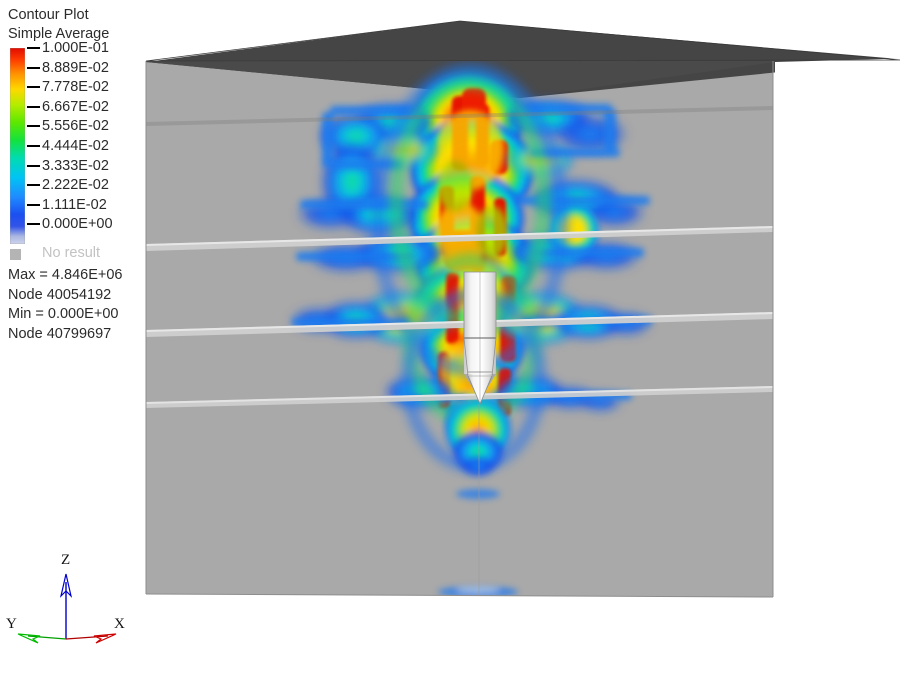 The height and width of the screenshot is (686, 921). What do you see at coordinates (15, 254) in the screenshot?
I see `no-result-swatch` at bounding box center [15, 254].